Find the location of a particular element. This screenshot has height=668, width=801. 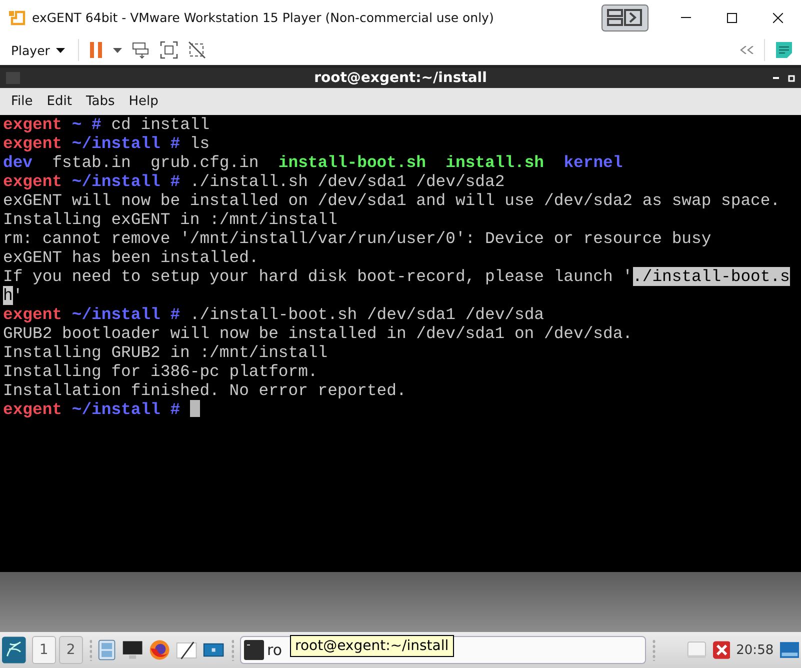

pause-icon is located at coordinates (95, 50).